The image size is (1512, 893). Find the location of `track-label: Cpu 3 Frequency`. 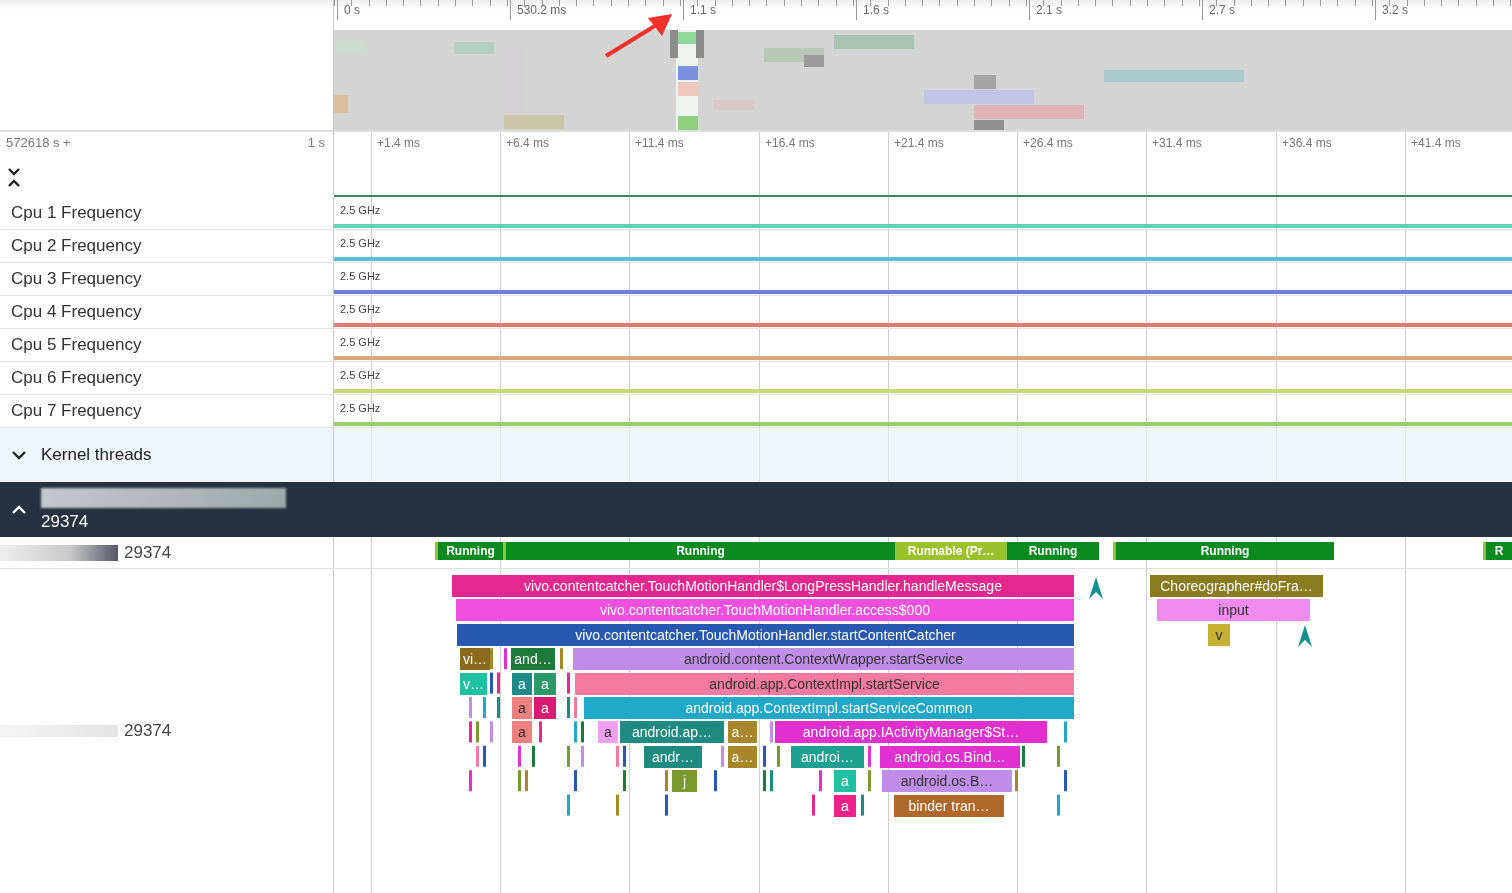

track-label: Cpu 3 Frequency is located at coordinates (76, 279).